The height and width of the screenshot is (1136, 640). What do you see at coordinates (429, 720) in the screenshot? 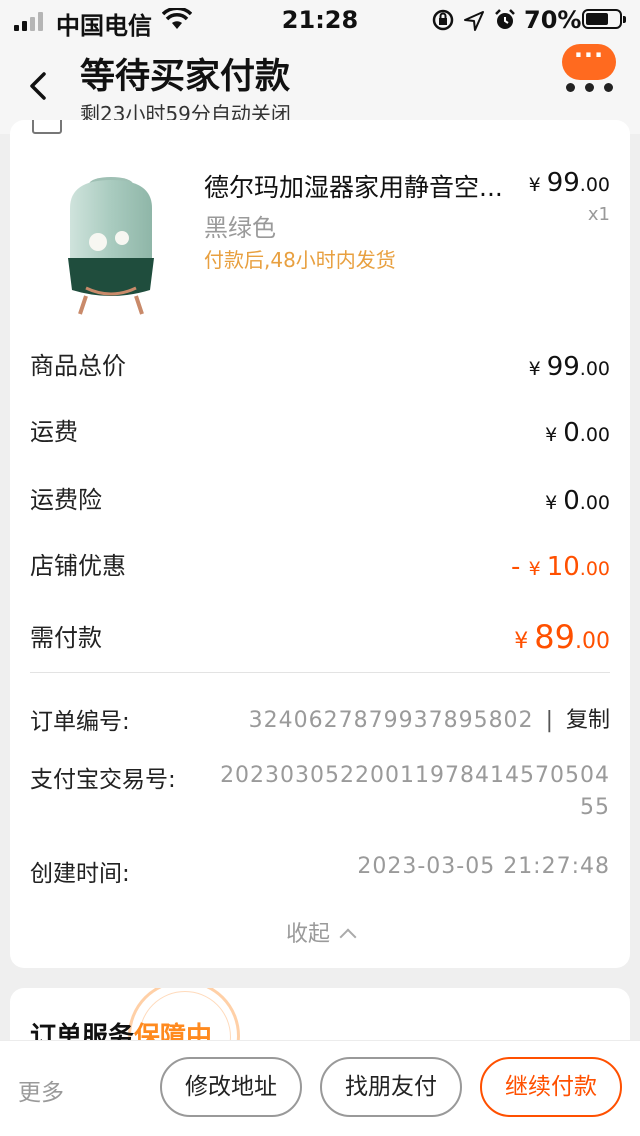
I see `order-number-value: 3240627879937895802 | 复制` at bounding box center [429, 720].